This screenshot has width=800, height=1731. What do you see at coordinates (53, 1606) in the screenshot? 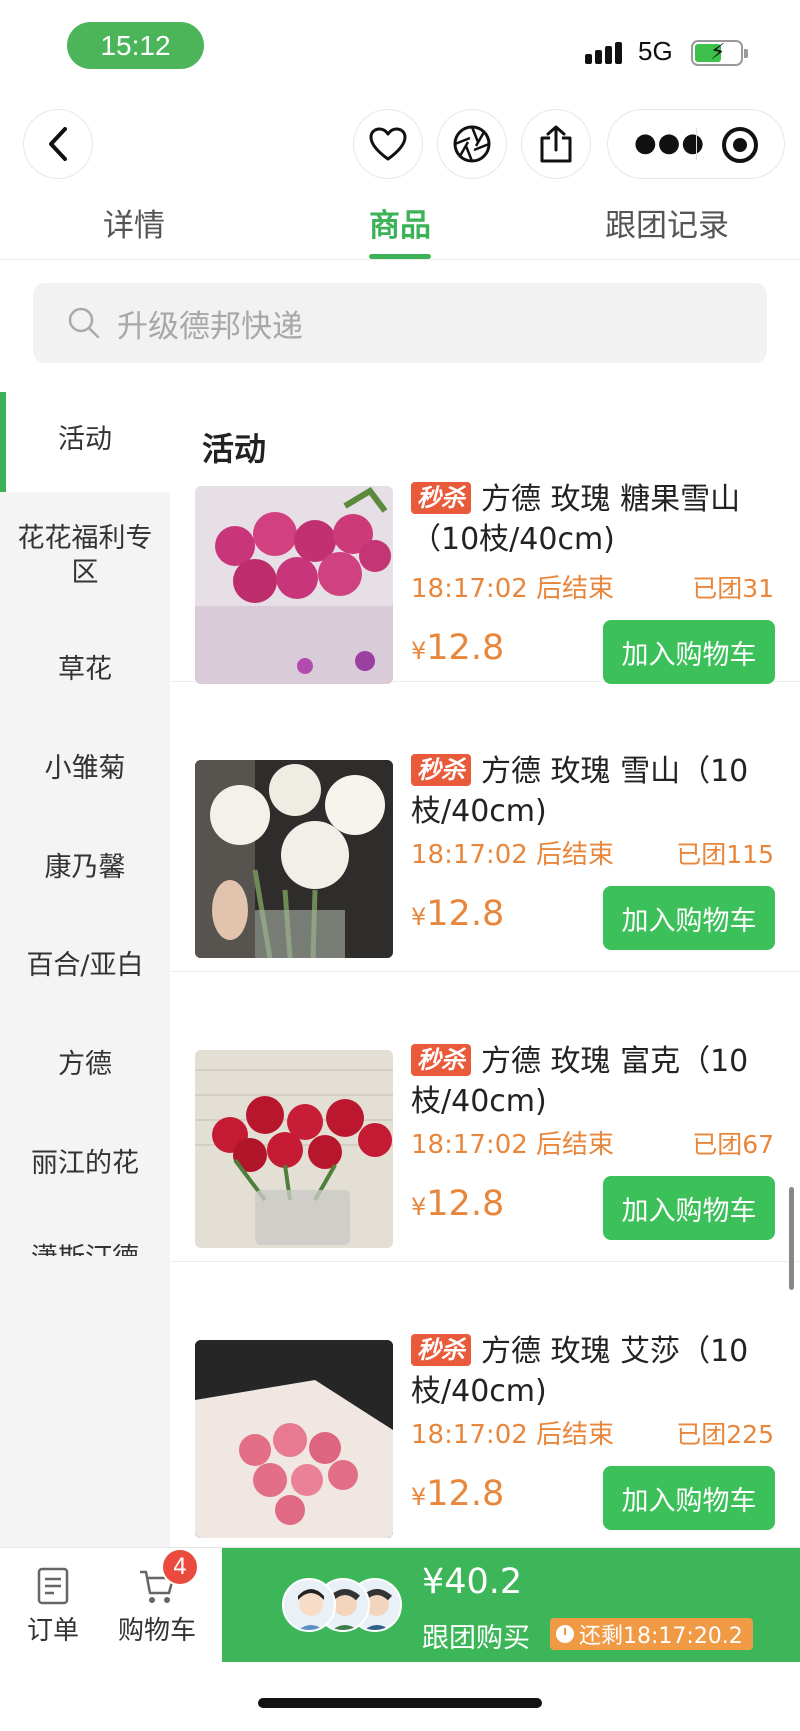
I see `orders-button: 订单` at bounding box center [53, 1606].